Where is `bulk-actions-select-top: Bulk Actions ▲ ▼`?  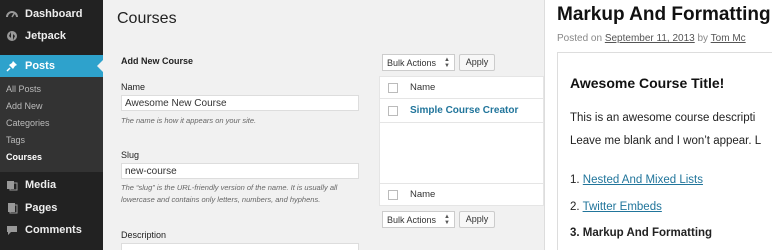
bulk-actions-select-top: Bulk Actions ▲ ▼ is located at coordinates (418, 62).